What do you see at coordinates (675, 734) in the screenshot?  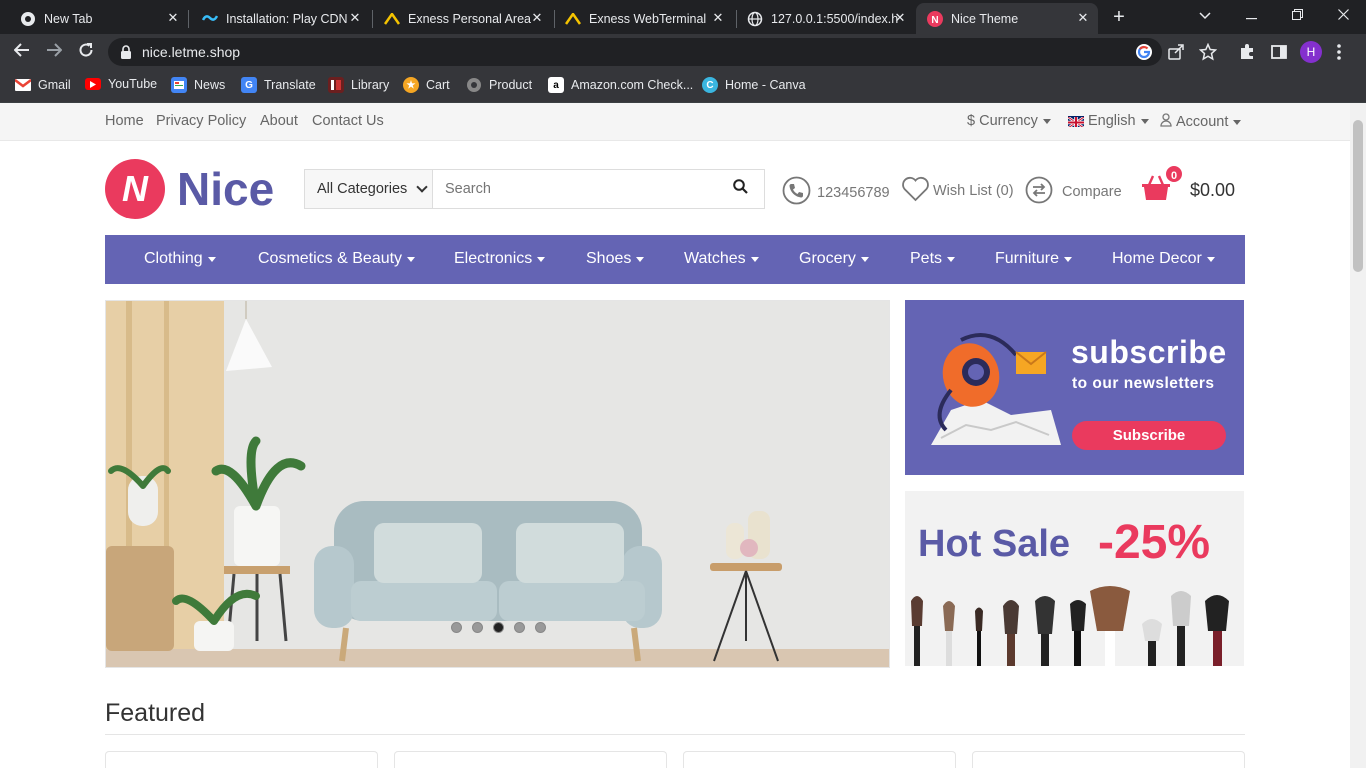 I see `divider` at bounding box center [675, 734].